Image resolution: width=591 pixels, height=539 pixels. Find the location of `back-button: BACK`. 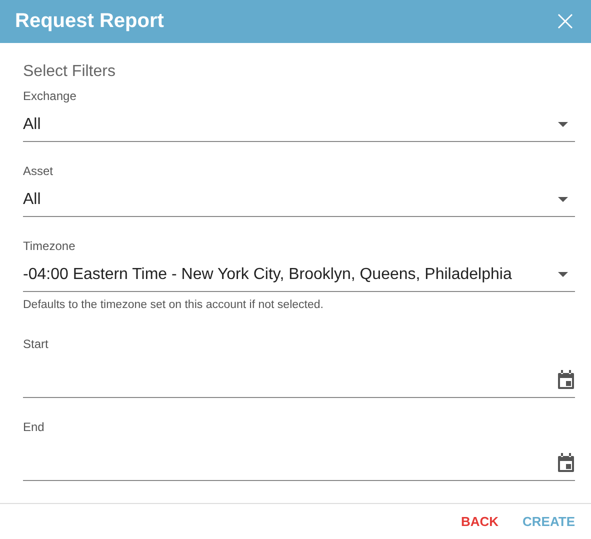

back-button: BACK is located at coordinates (479, 521).